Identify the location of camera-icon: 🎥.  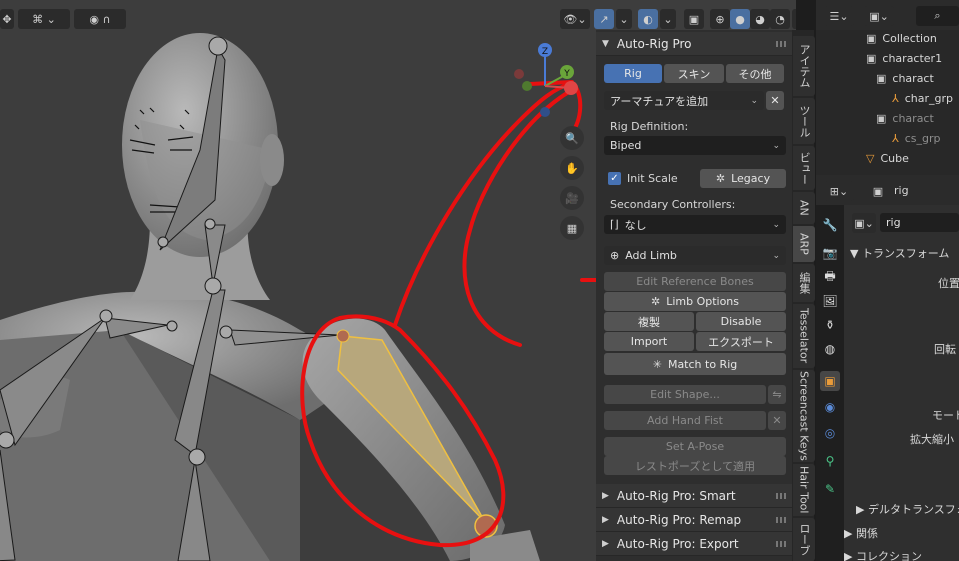
(572, 198).